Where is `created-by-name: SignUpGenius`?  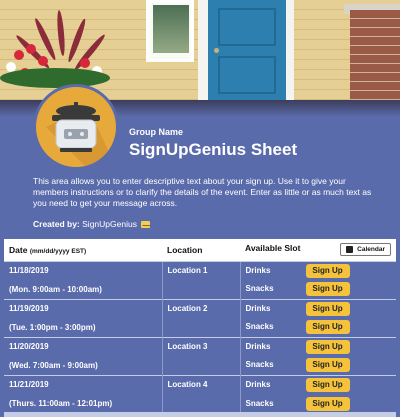
created-by-name: SignUpGenius is located at coordinates (109, 224).